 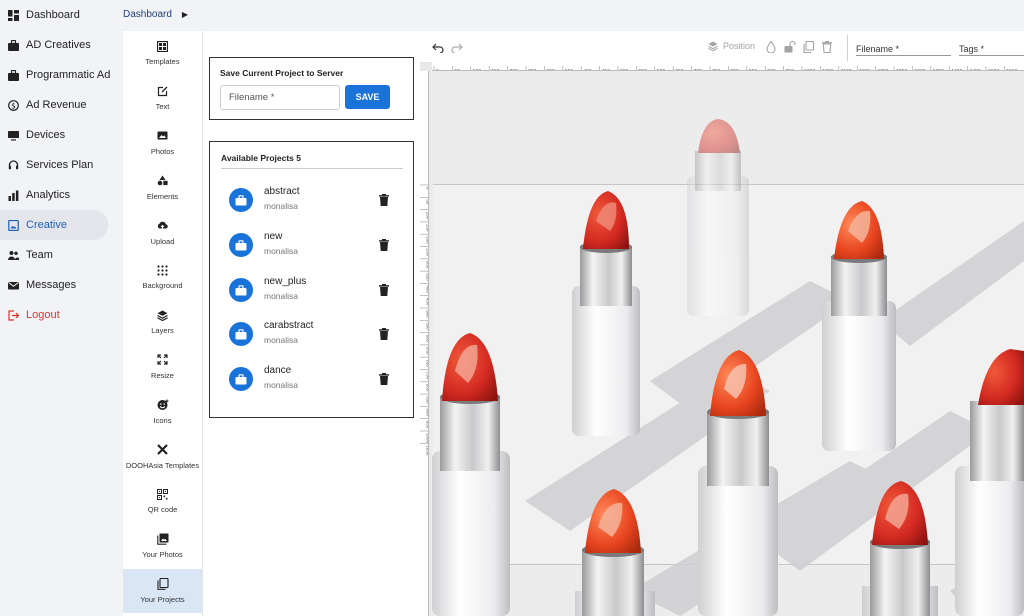 What do you see at coordinates (790, 46) in the screenshot?
I see `lock-icon` at bounding box center [790, 46].